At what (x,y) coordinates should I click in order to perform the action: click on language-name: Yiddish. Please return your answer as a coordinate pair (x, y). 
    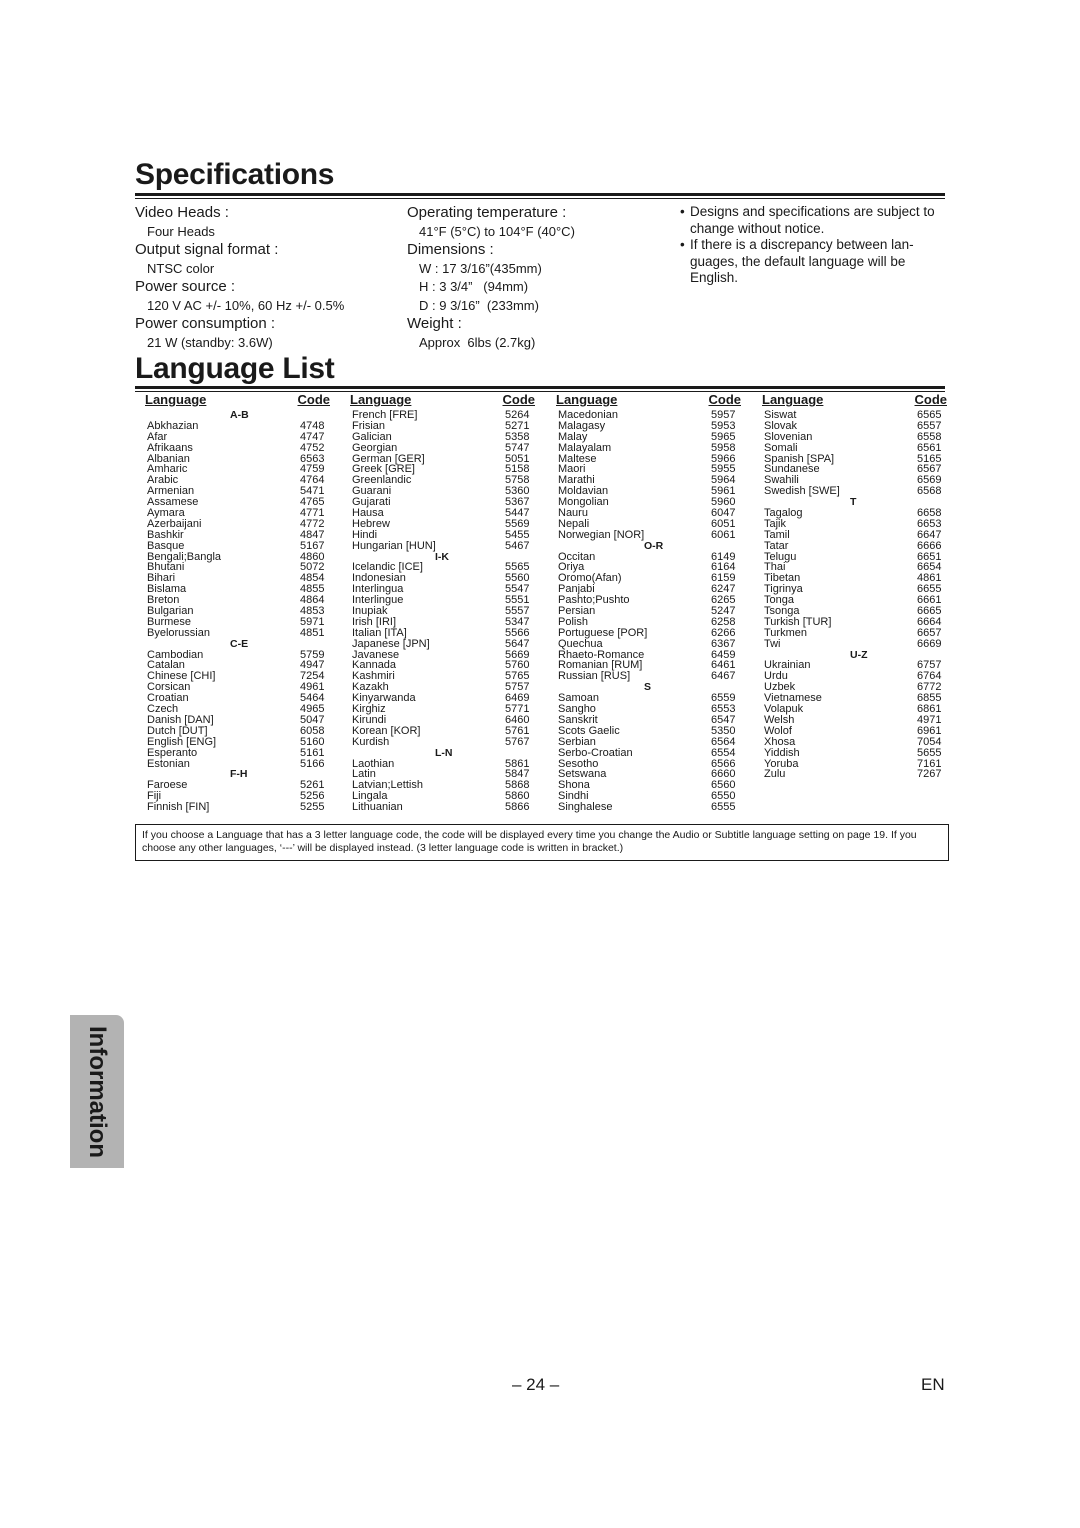
    Looking at the image, I should click on (782, 752).